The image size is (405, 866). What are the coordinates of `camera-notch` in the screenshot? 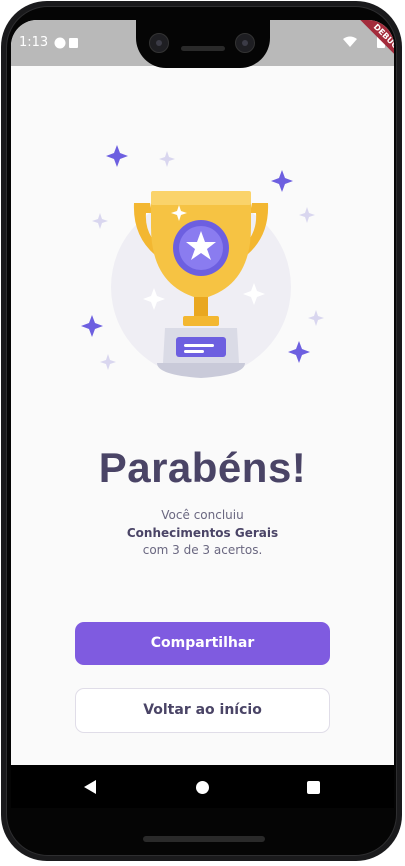 It's located at (203, 44).